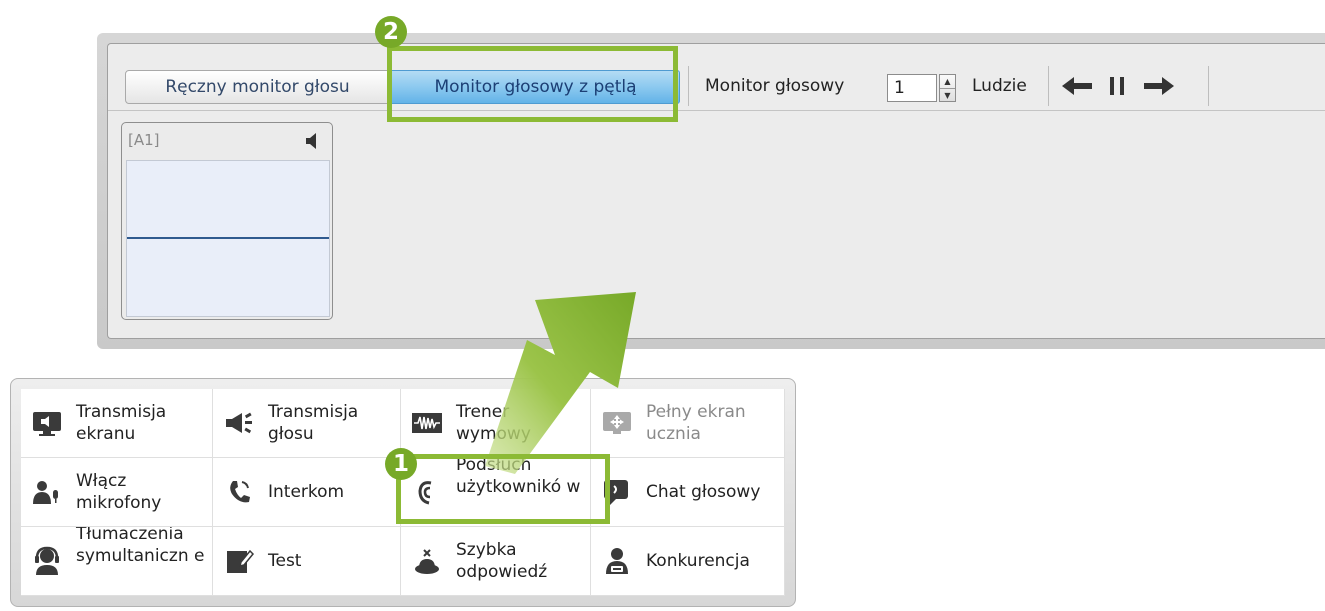 This screenshot has width=1325, height=611. Describe the element at coordinates (503, 489) in the screenshot. I see `step1-highlight` at that location.